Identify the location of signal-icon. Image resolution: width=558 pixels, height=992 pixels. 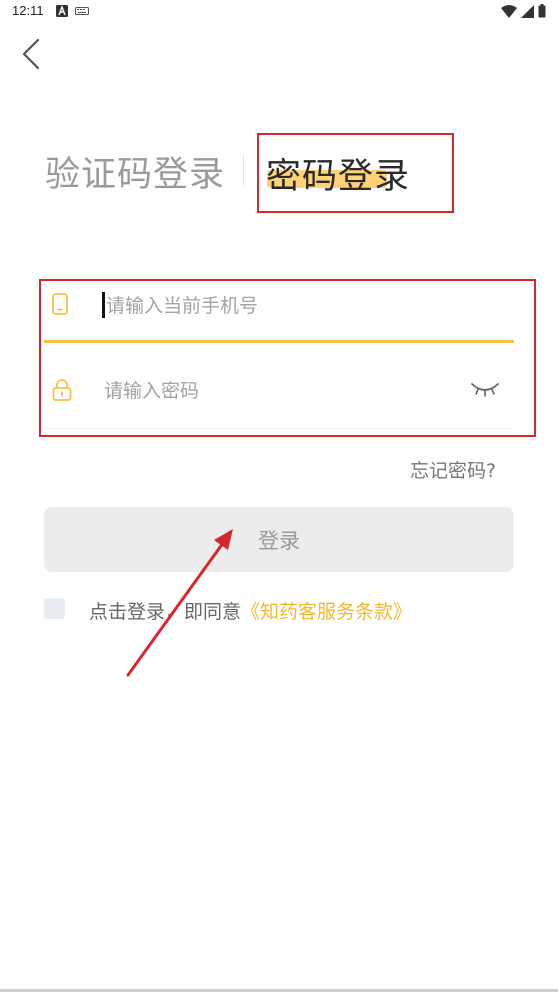
(527, 11).